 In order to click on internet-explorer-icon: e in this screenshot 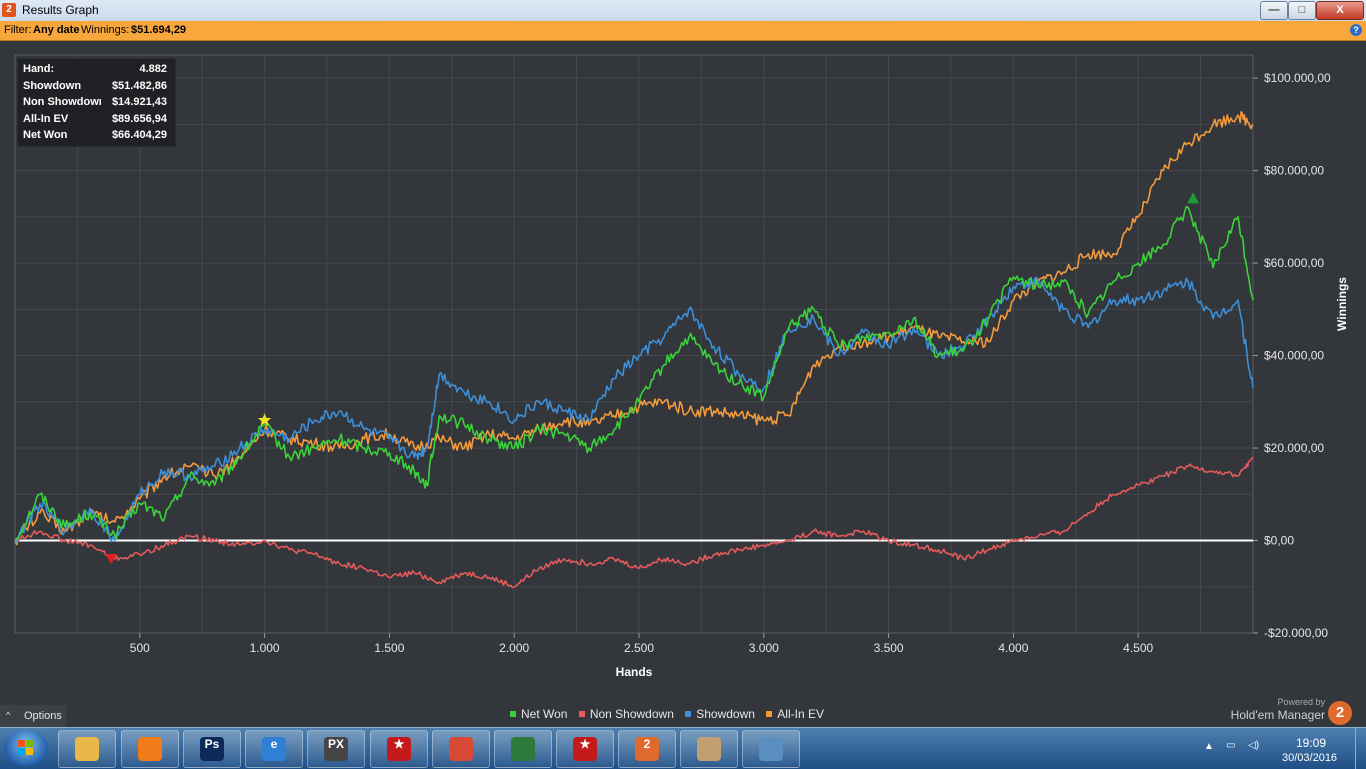, I will do `click(274, 749)`.